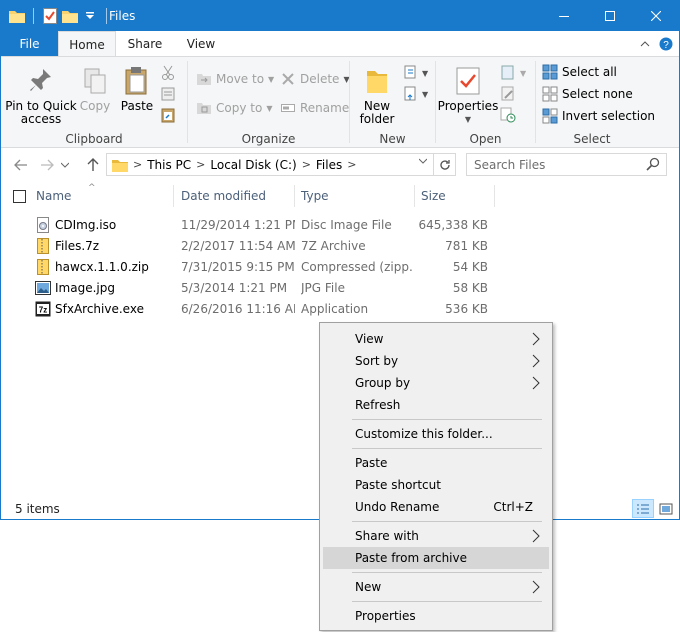  What do you see at coordinates (335, 308) in the screenshot?
I see `file-type: Application` at bounding box center [335, 308].